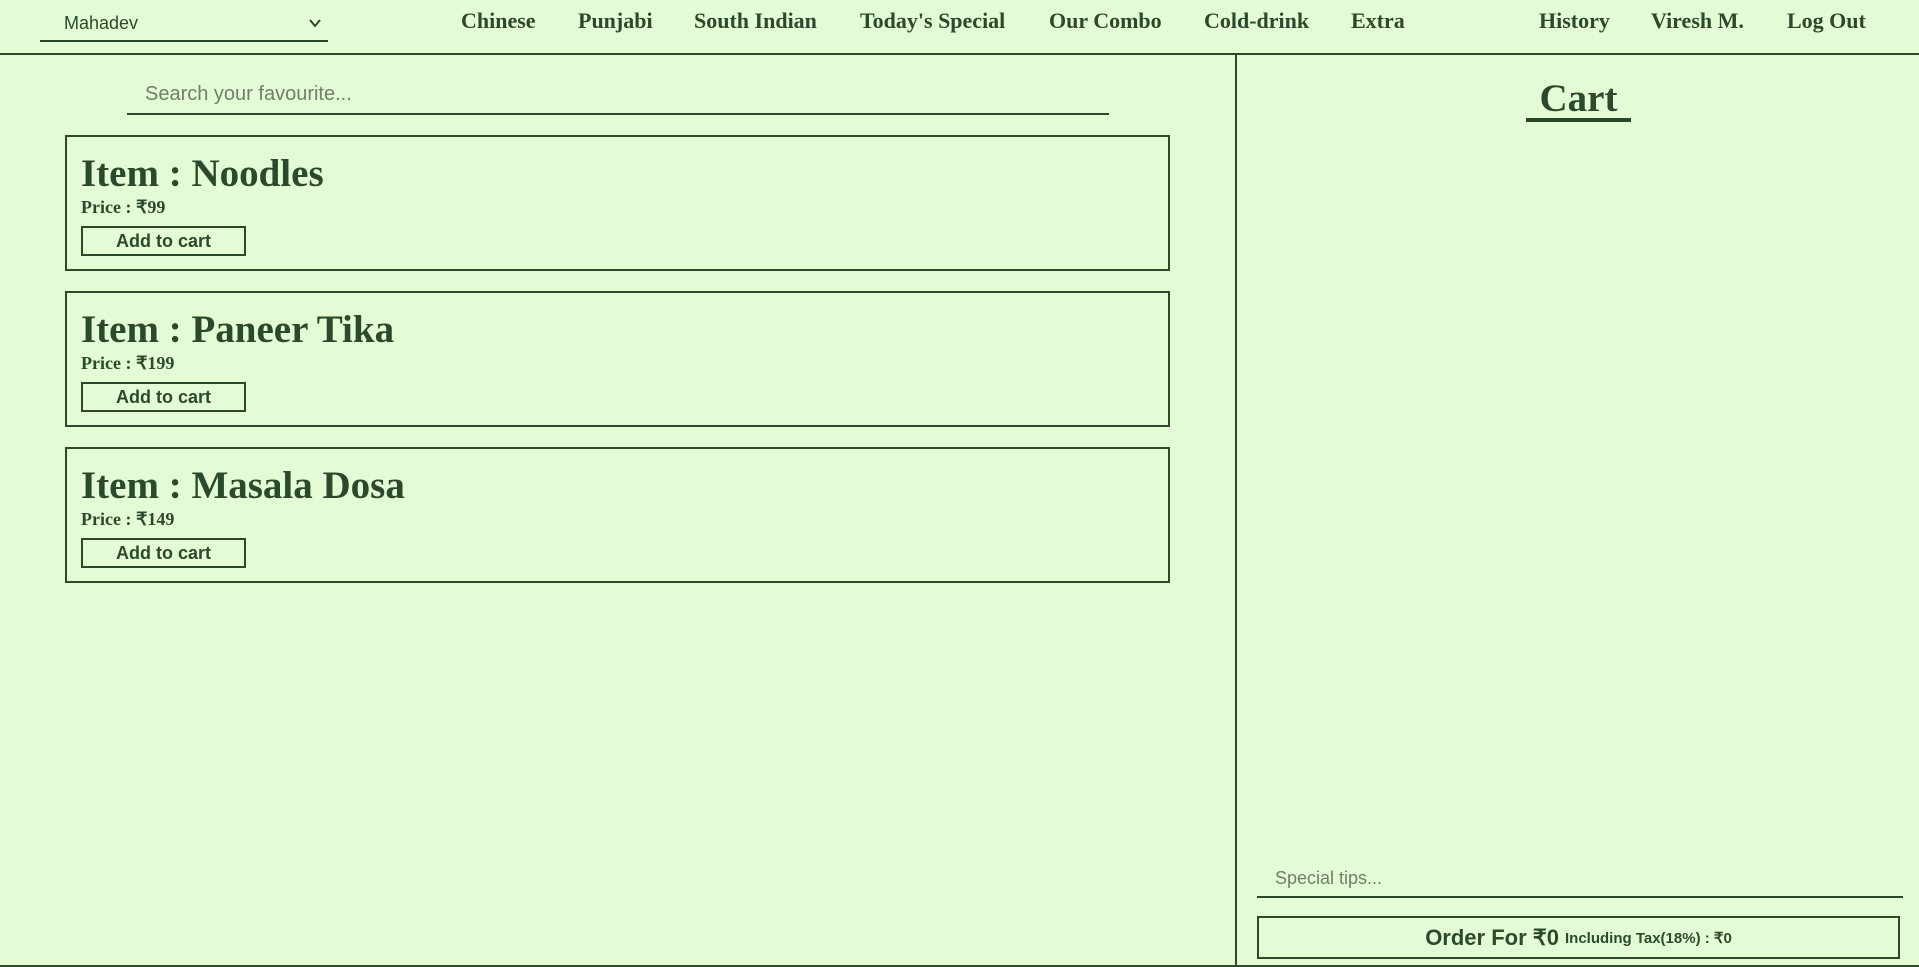  Describe the element at coordinates (243, 485) in the screenshot. I see `item-title: Item : Masala Dosa` at that location.